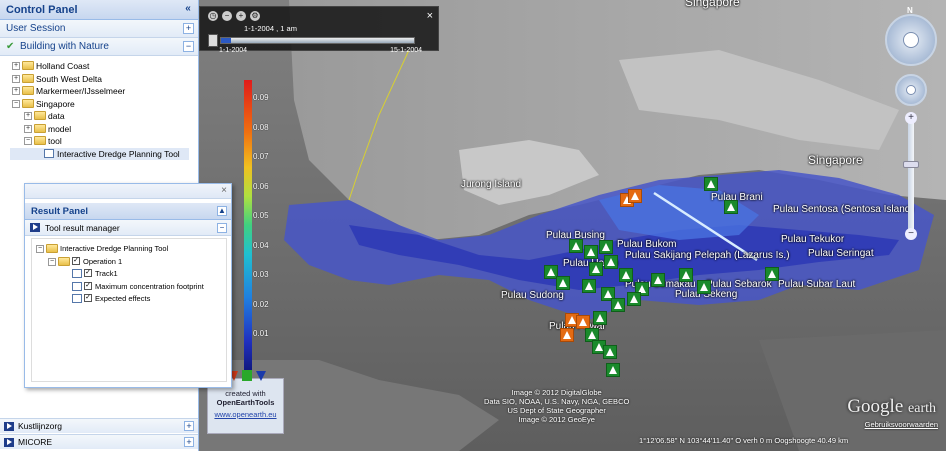 Image resolution: width=946 pixels, height=451 pixels. I want to click on map-label: Pulau Seringat, so click(841, 253).